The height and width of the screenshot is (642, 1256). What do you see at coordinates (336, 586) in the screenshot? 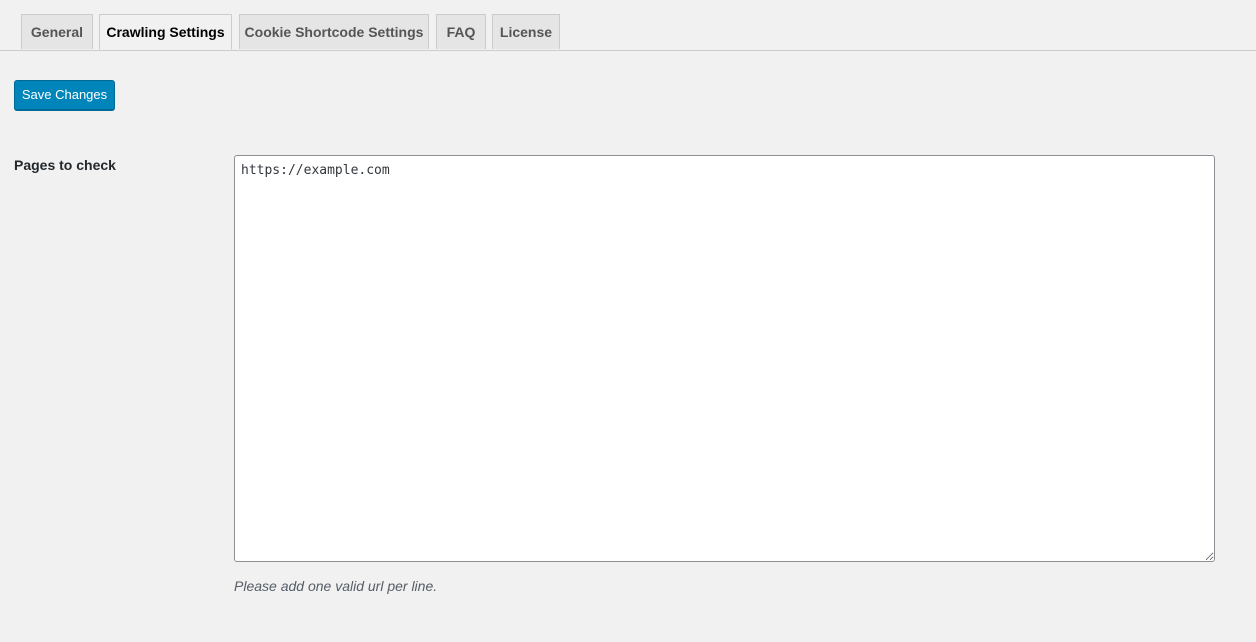
I see `pages-to-check-description: Please add one valid url per line.` at bounding box center [336, 586].